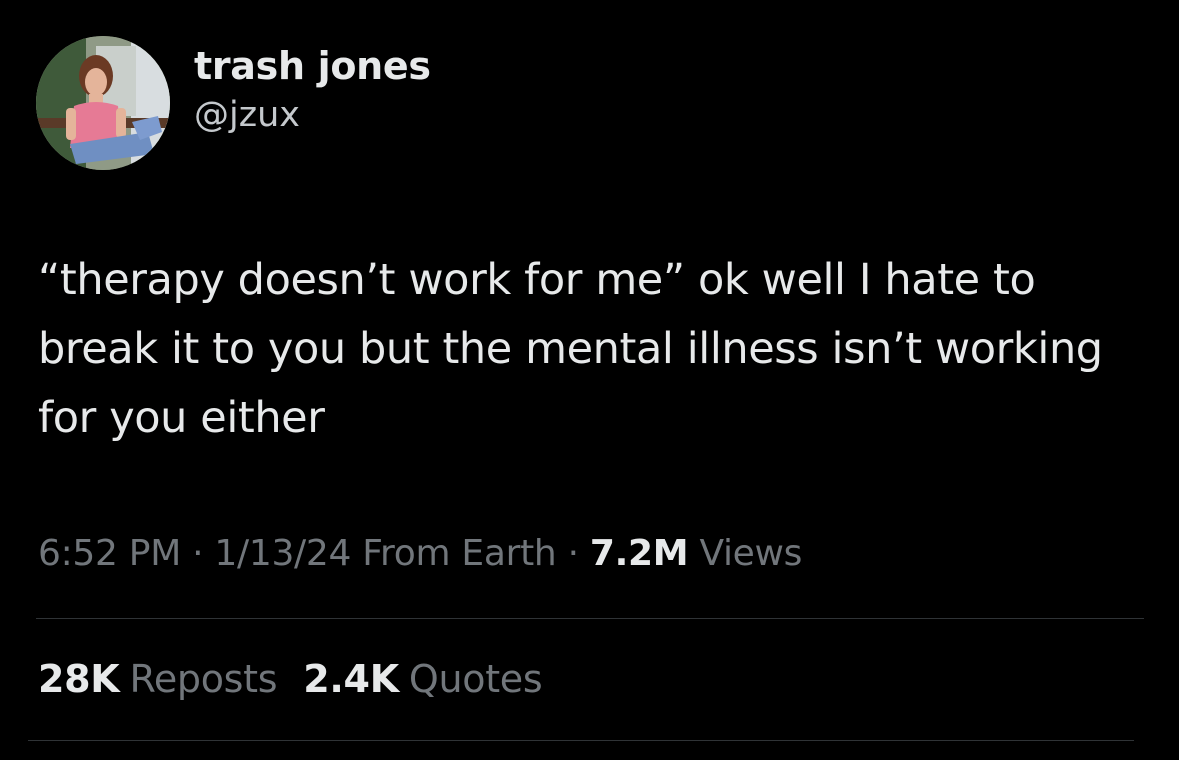  Describe the element at coordinates (475, 679) in the screenshot. I see `quotes-label: Quotes` at that location.